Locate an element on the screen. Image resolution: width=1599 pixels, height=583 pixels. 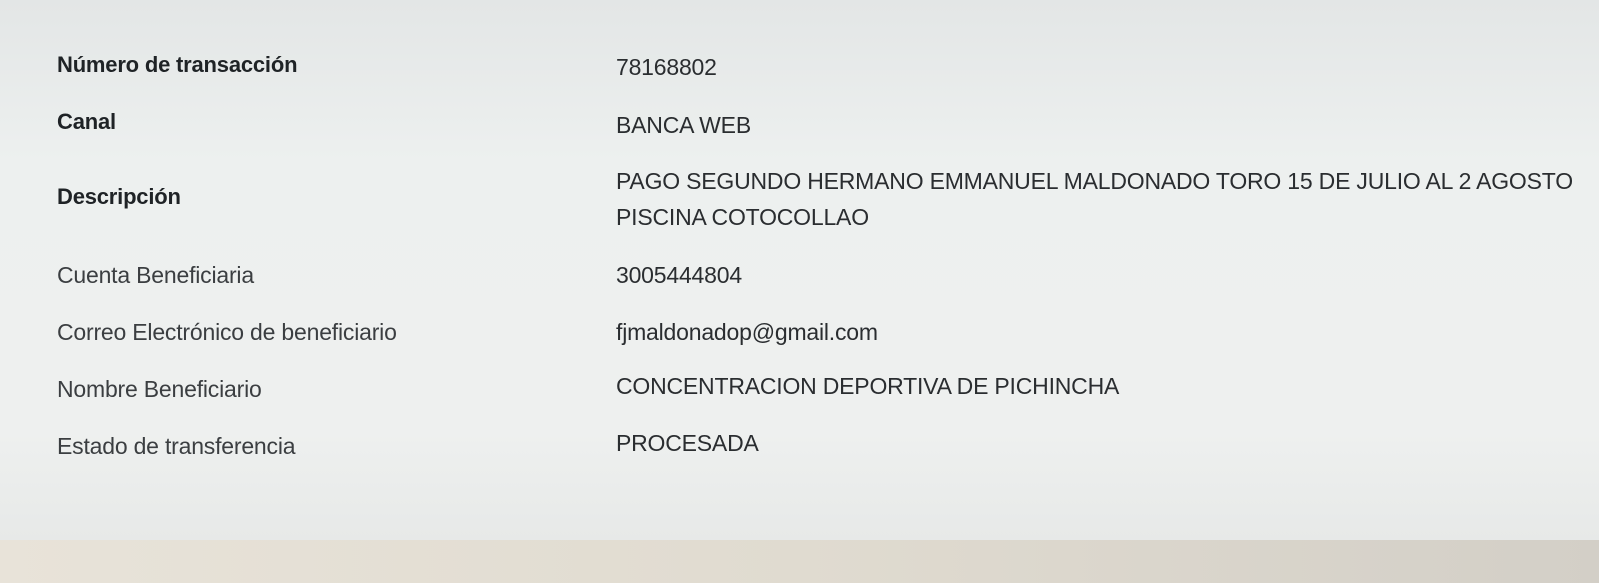
description-label: Descripción is located at coordinates (119, 196).